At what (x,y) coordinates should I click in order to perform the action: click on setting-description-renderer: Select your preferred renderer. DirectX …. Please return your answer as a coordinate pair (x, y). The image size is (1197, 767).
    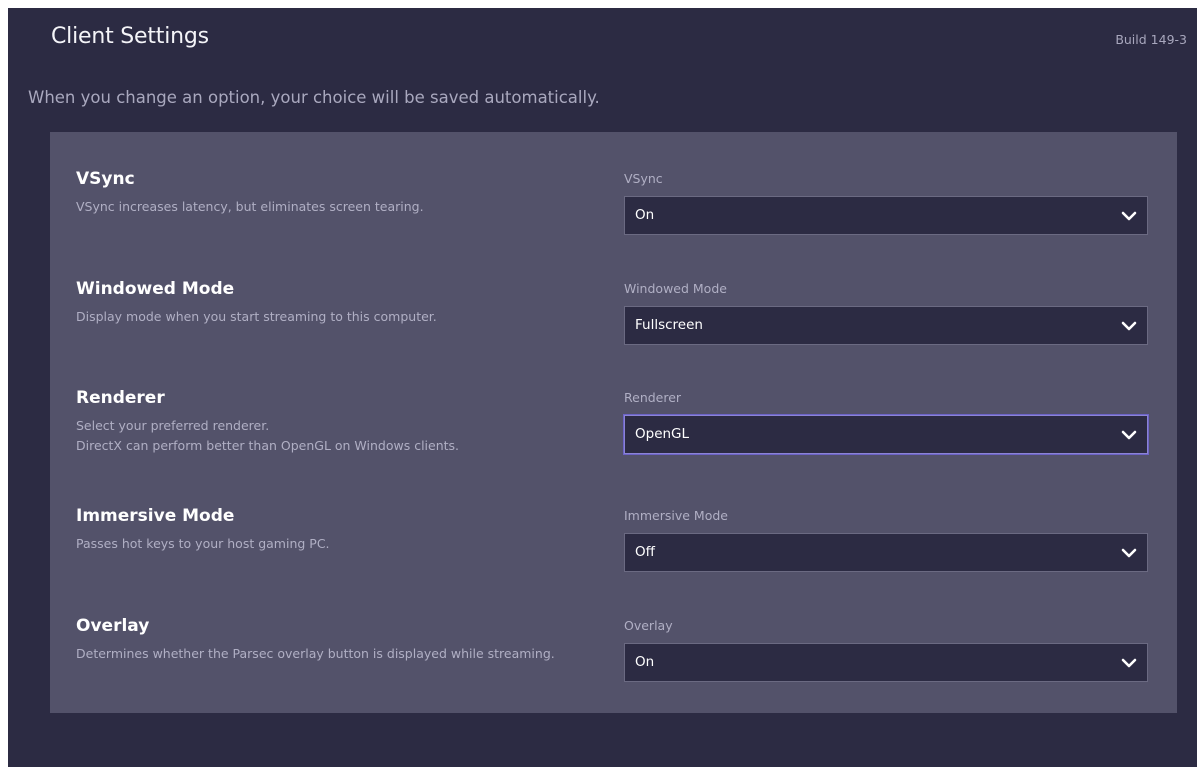
    Looking at the image, I should click on (268, 435).